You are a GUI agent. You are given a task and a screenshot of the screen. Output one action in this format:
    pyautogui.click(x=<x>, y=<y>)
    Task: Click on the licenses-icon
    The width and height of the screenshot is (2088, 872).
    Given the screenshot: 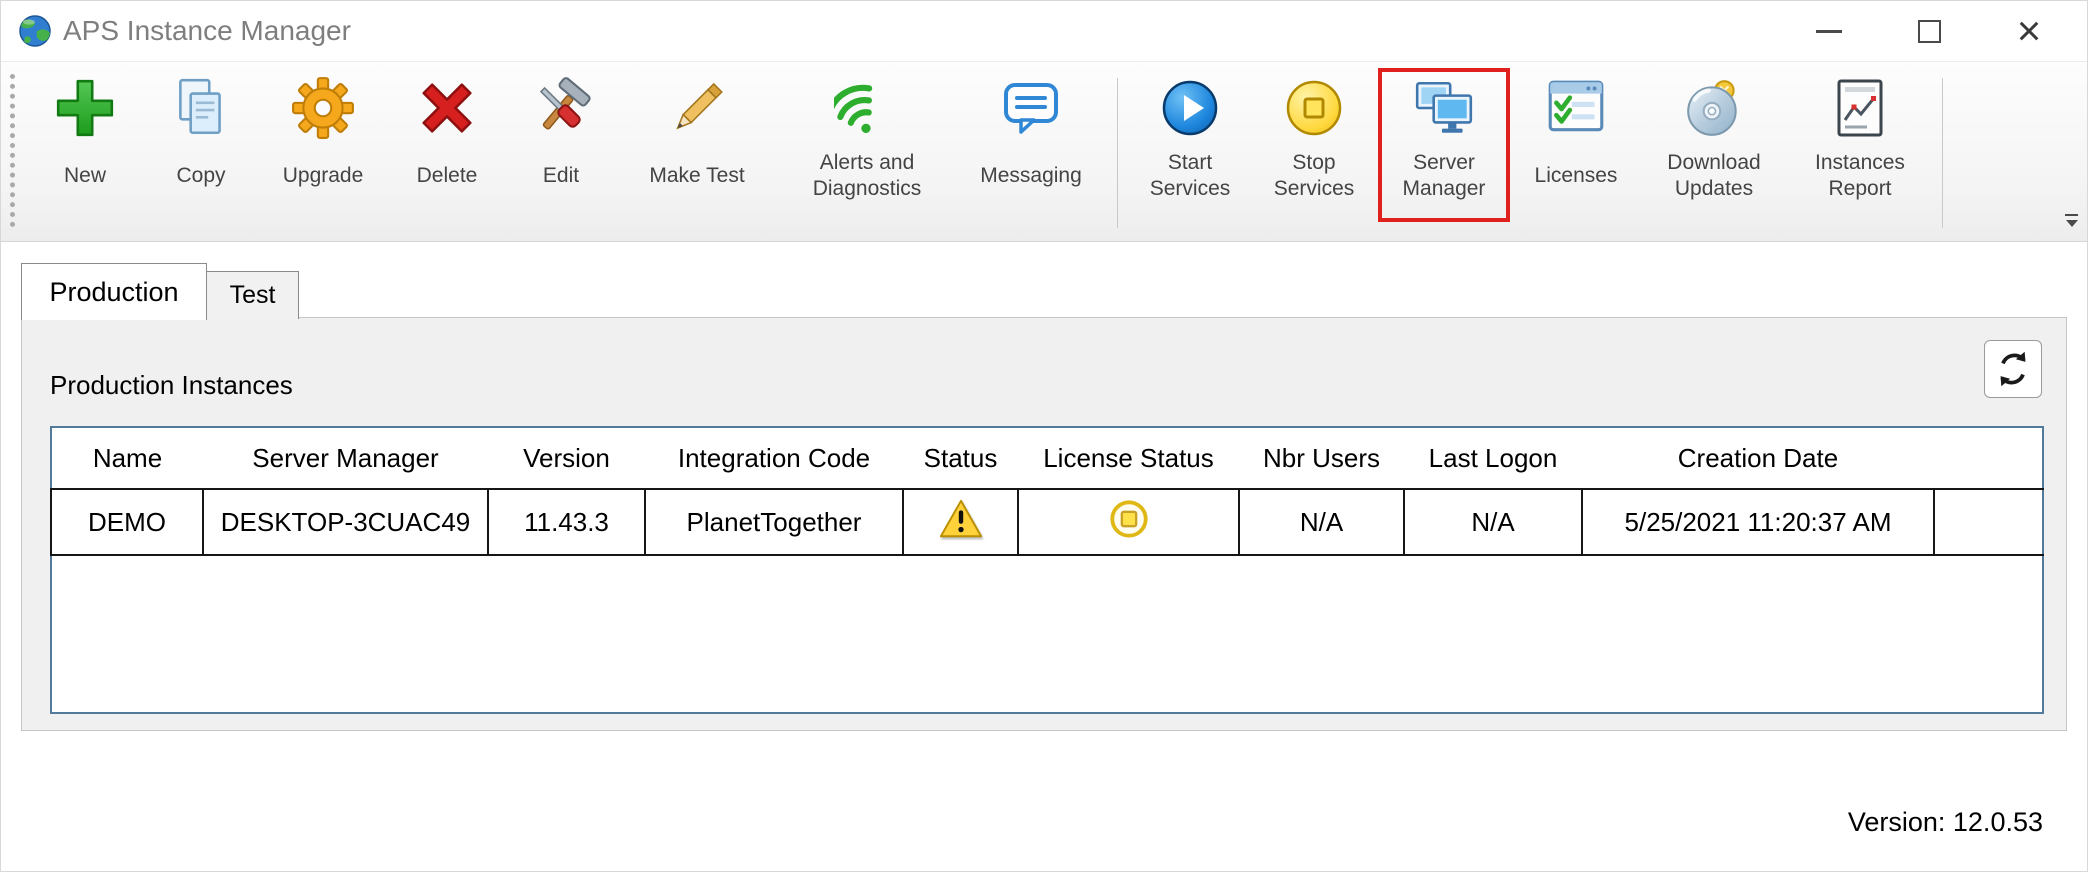 What is the action you would take?
    pyautogui.click(x=1576, y=108)
    